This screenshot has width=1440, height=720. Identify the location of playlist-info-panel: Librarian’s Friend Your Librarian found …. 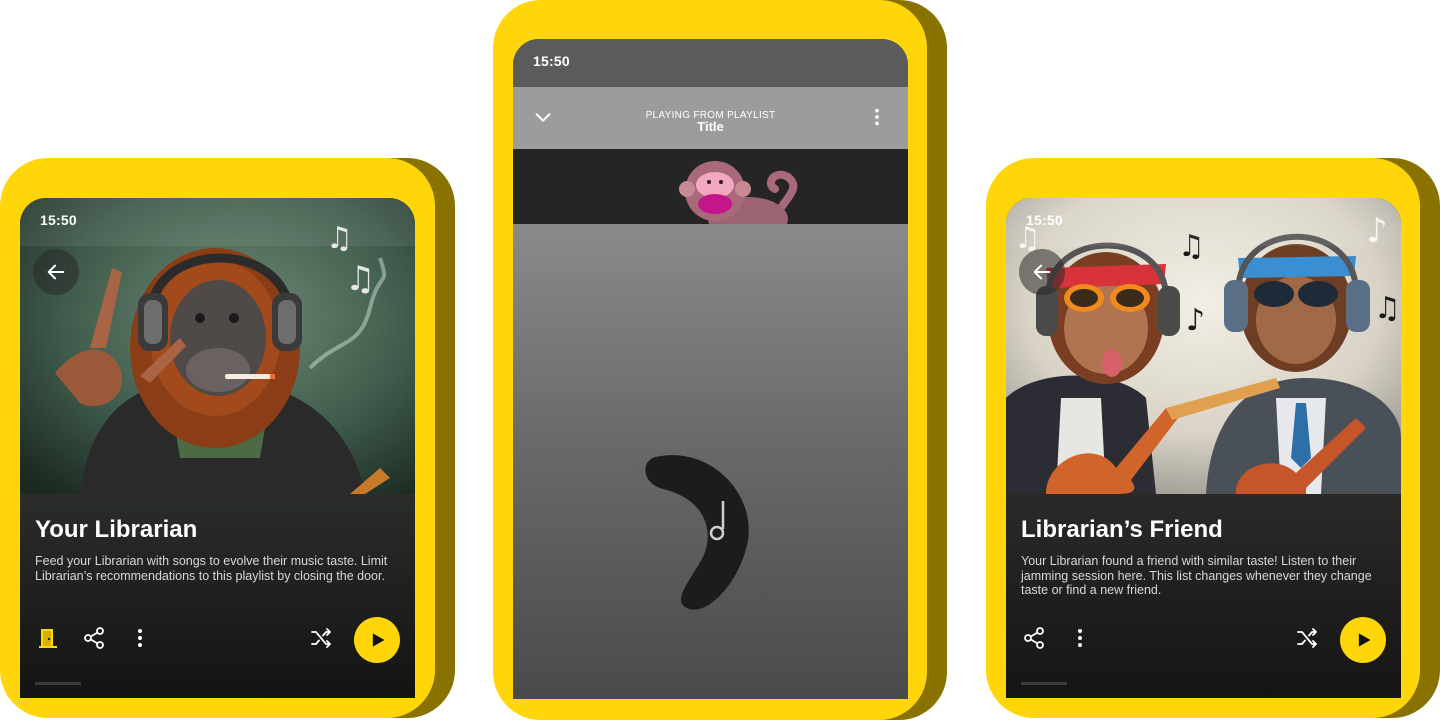
(1203, 596).